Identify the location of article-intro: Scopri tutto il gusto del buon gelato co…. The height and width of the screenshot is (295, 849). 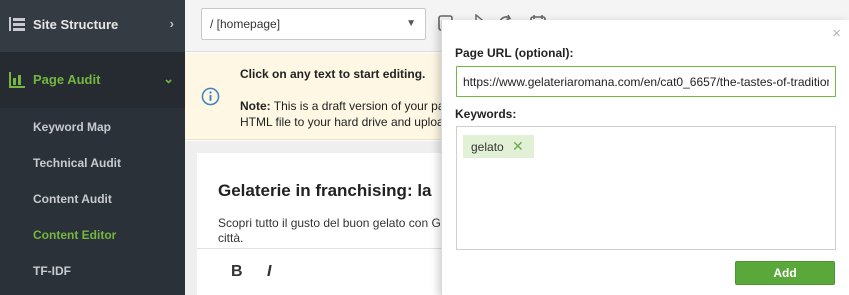
(334, 231).